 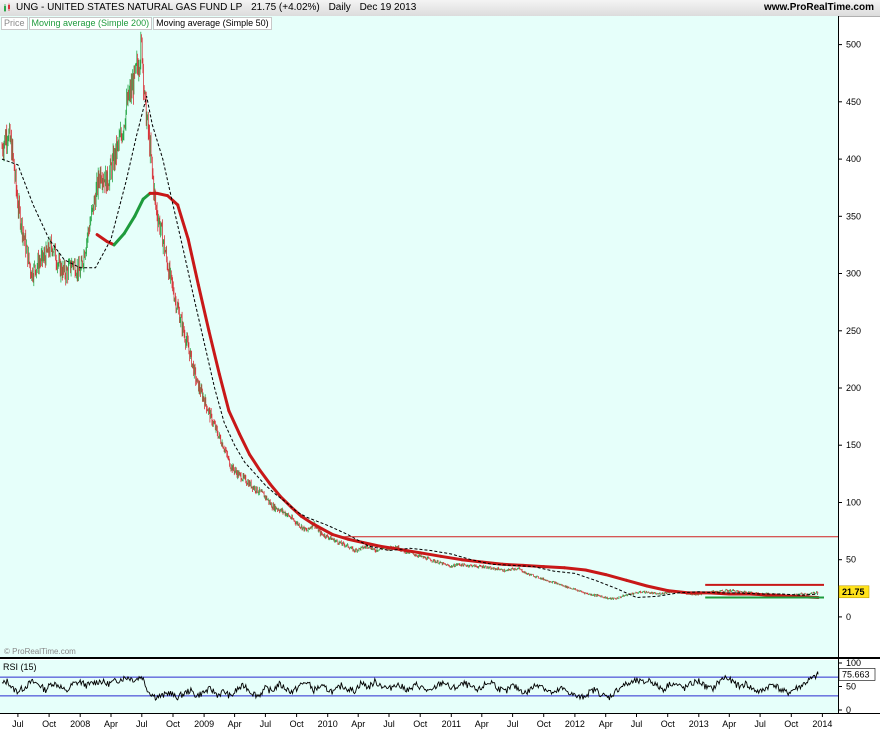 What do you see at coordinates (699, 724) in the screenshot?
I see `time-axis-label: 2013` at bounding box center [699, 724].